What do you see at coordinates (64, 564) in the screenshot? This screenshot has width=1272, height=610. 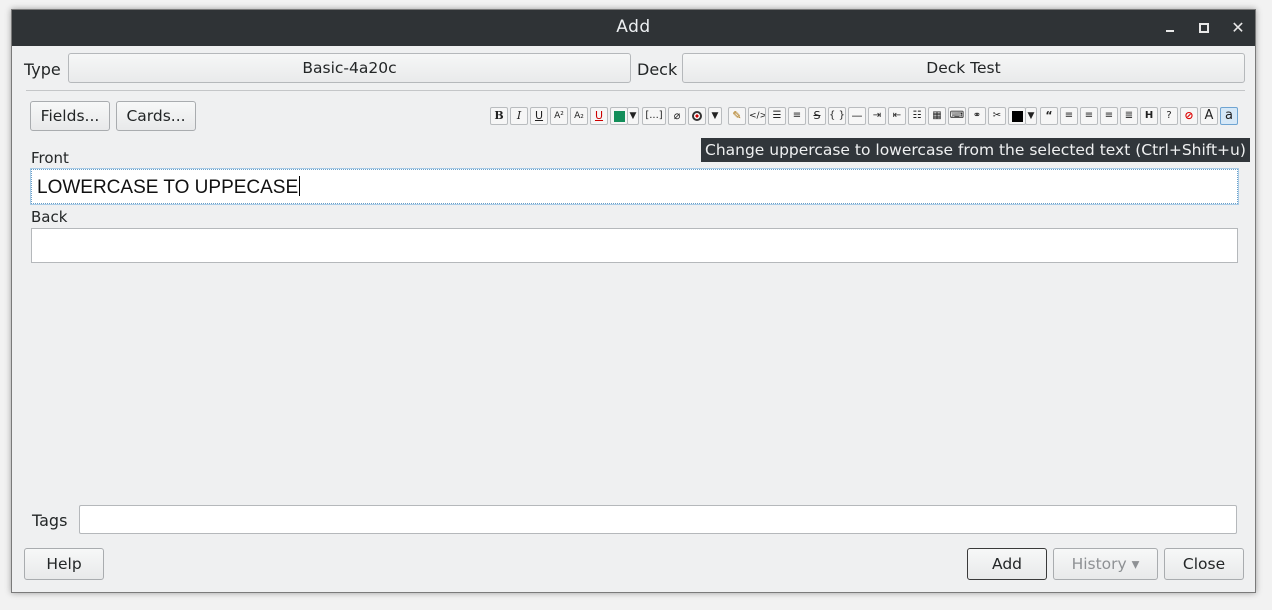 I see `help-button: Help` at bounding box center [64, 564].